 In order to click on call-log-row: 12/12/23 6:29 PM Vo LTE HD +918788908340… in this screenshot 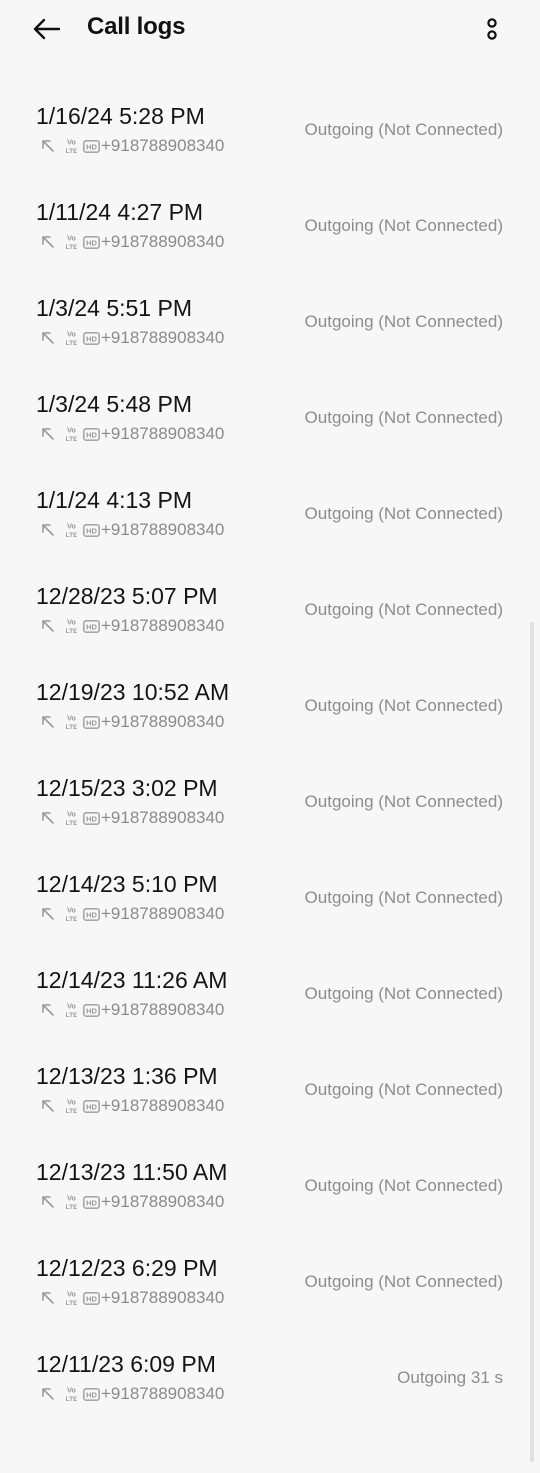, I will do `click(270, 1286)`.